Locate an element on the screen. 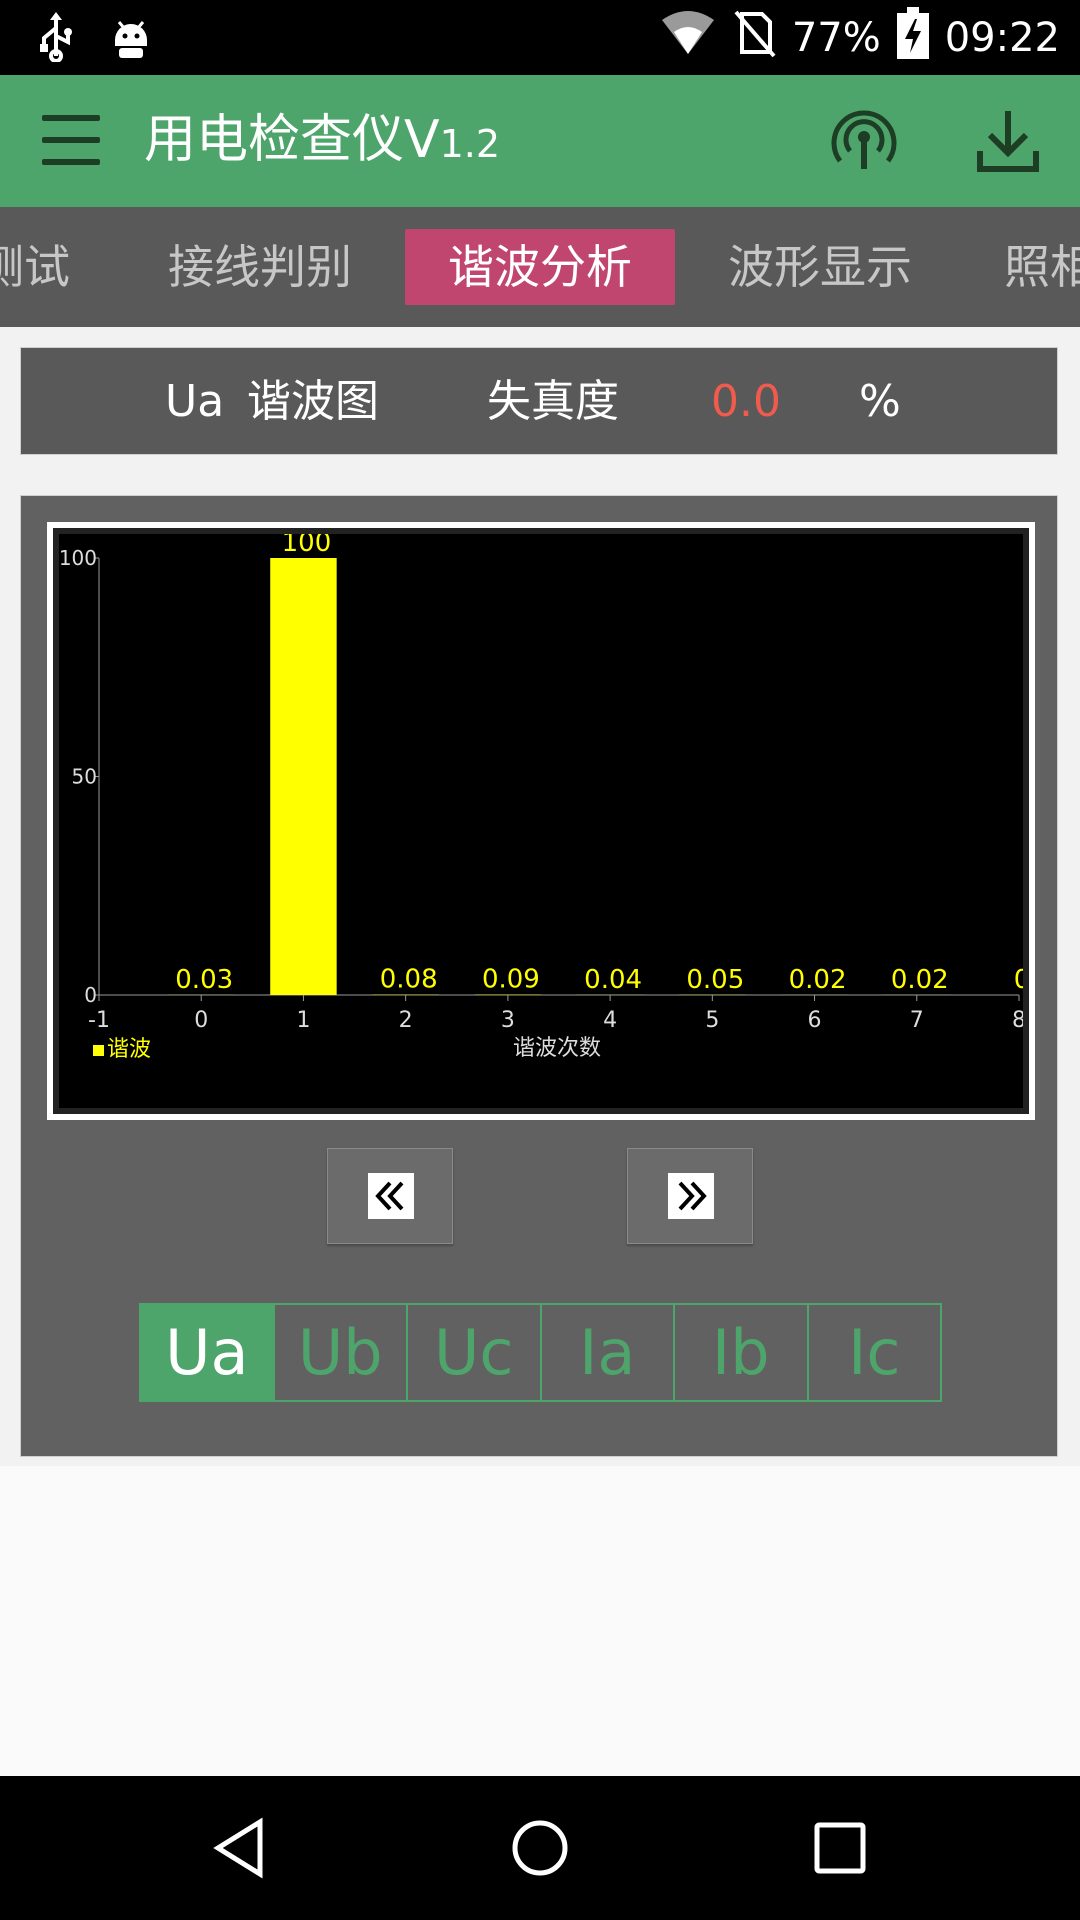  home-icon is located at coordinates (540, 1848).